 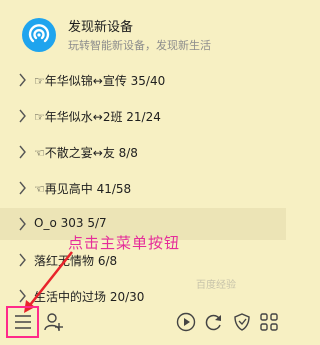 I want to click on main-menu-highlight-box, so click(x=22, y=322).